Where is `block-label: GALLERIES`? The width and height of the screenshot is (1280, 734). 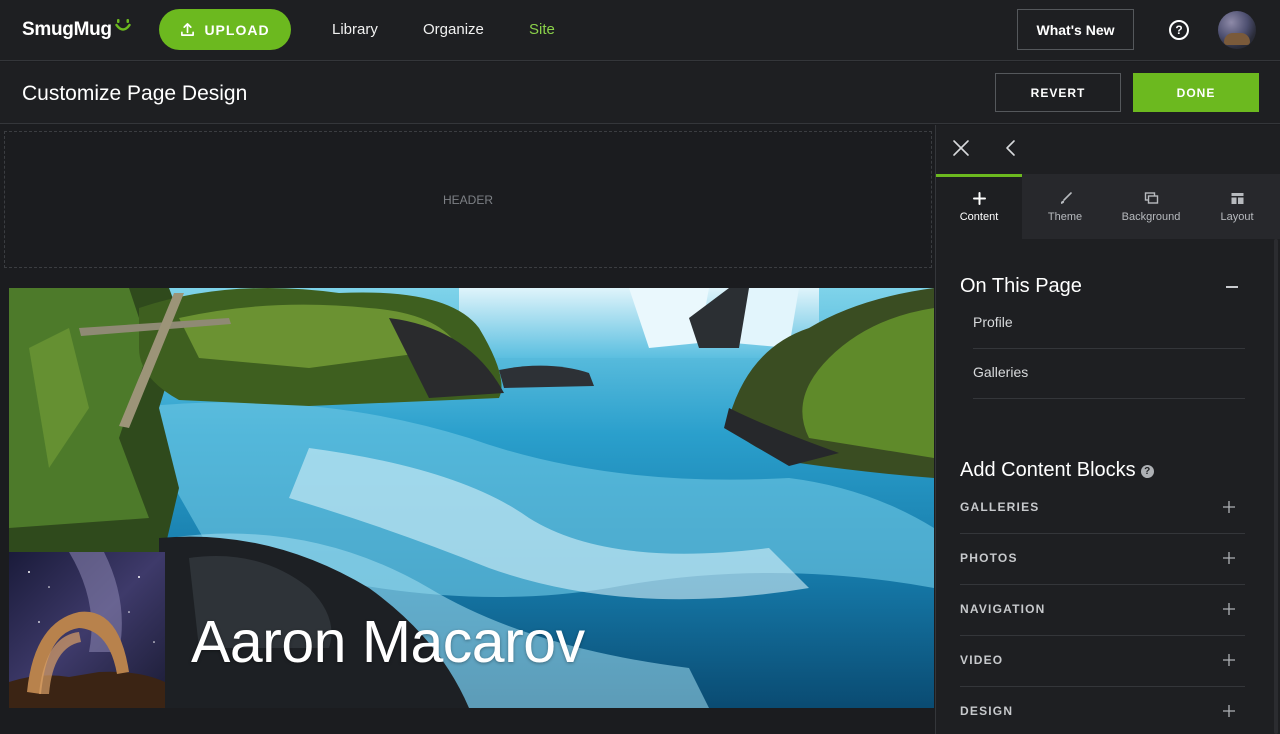 block-label: GALLERIES is located at coordinates (1000, 507).